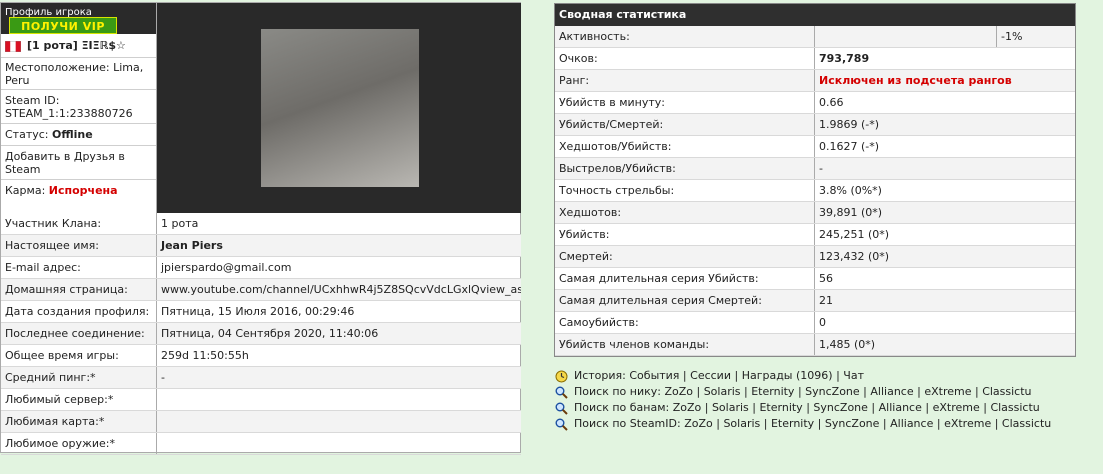  I want to click on stats-row: Самая длительная серия Убийств: 56, so click(815, 279).